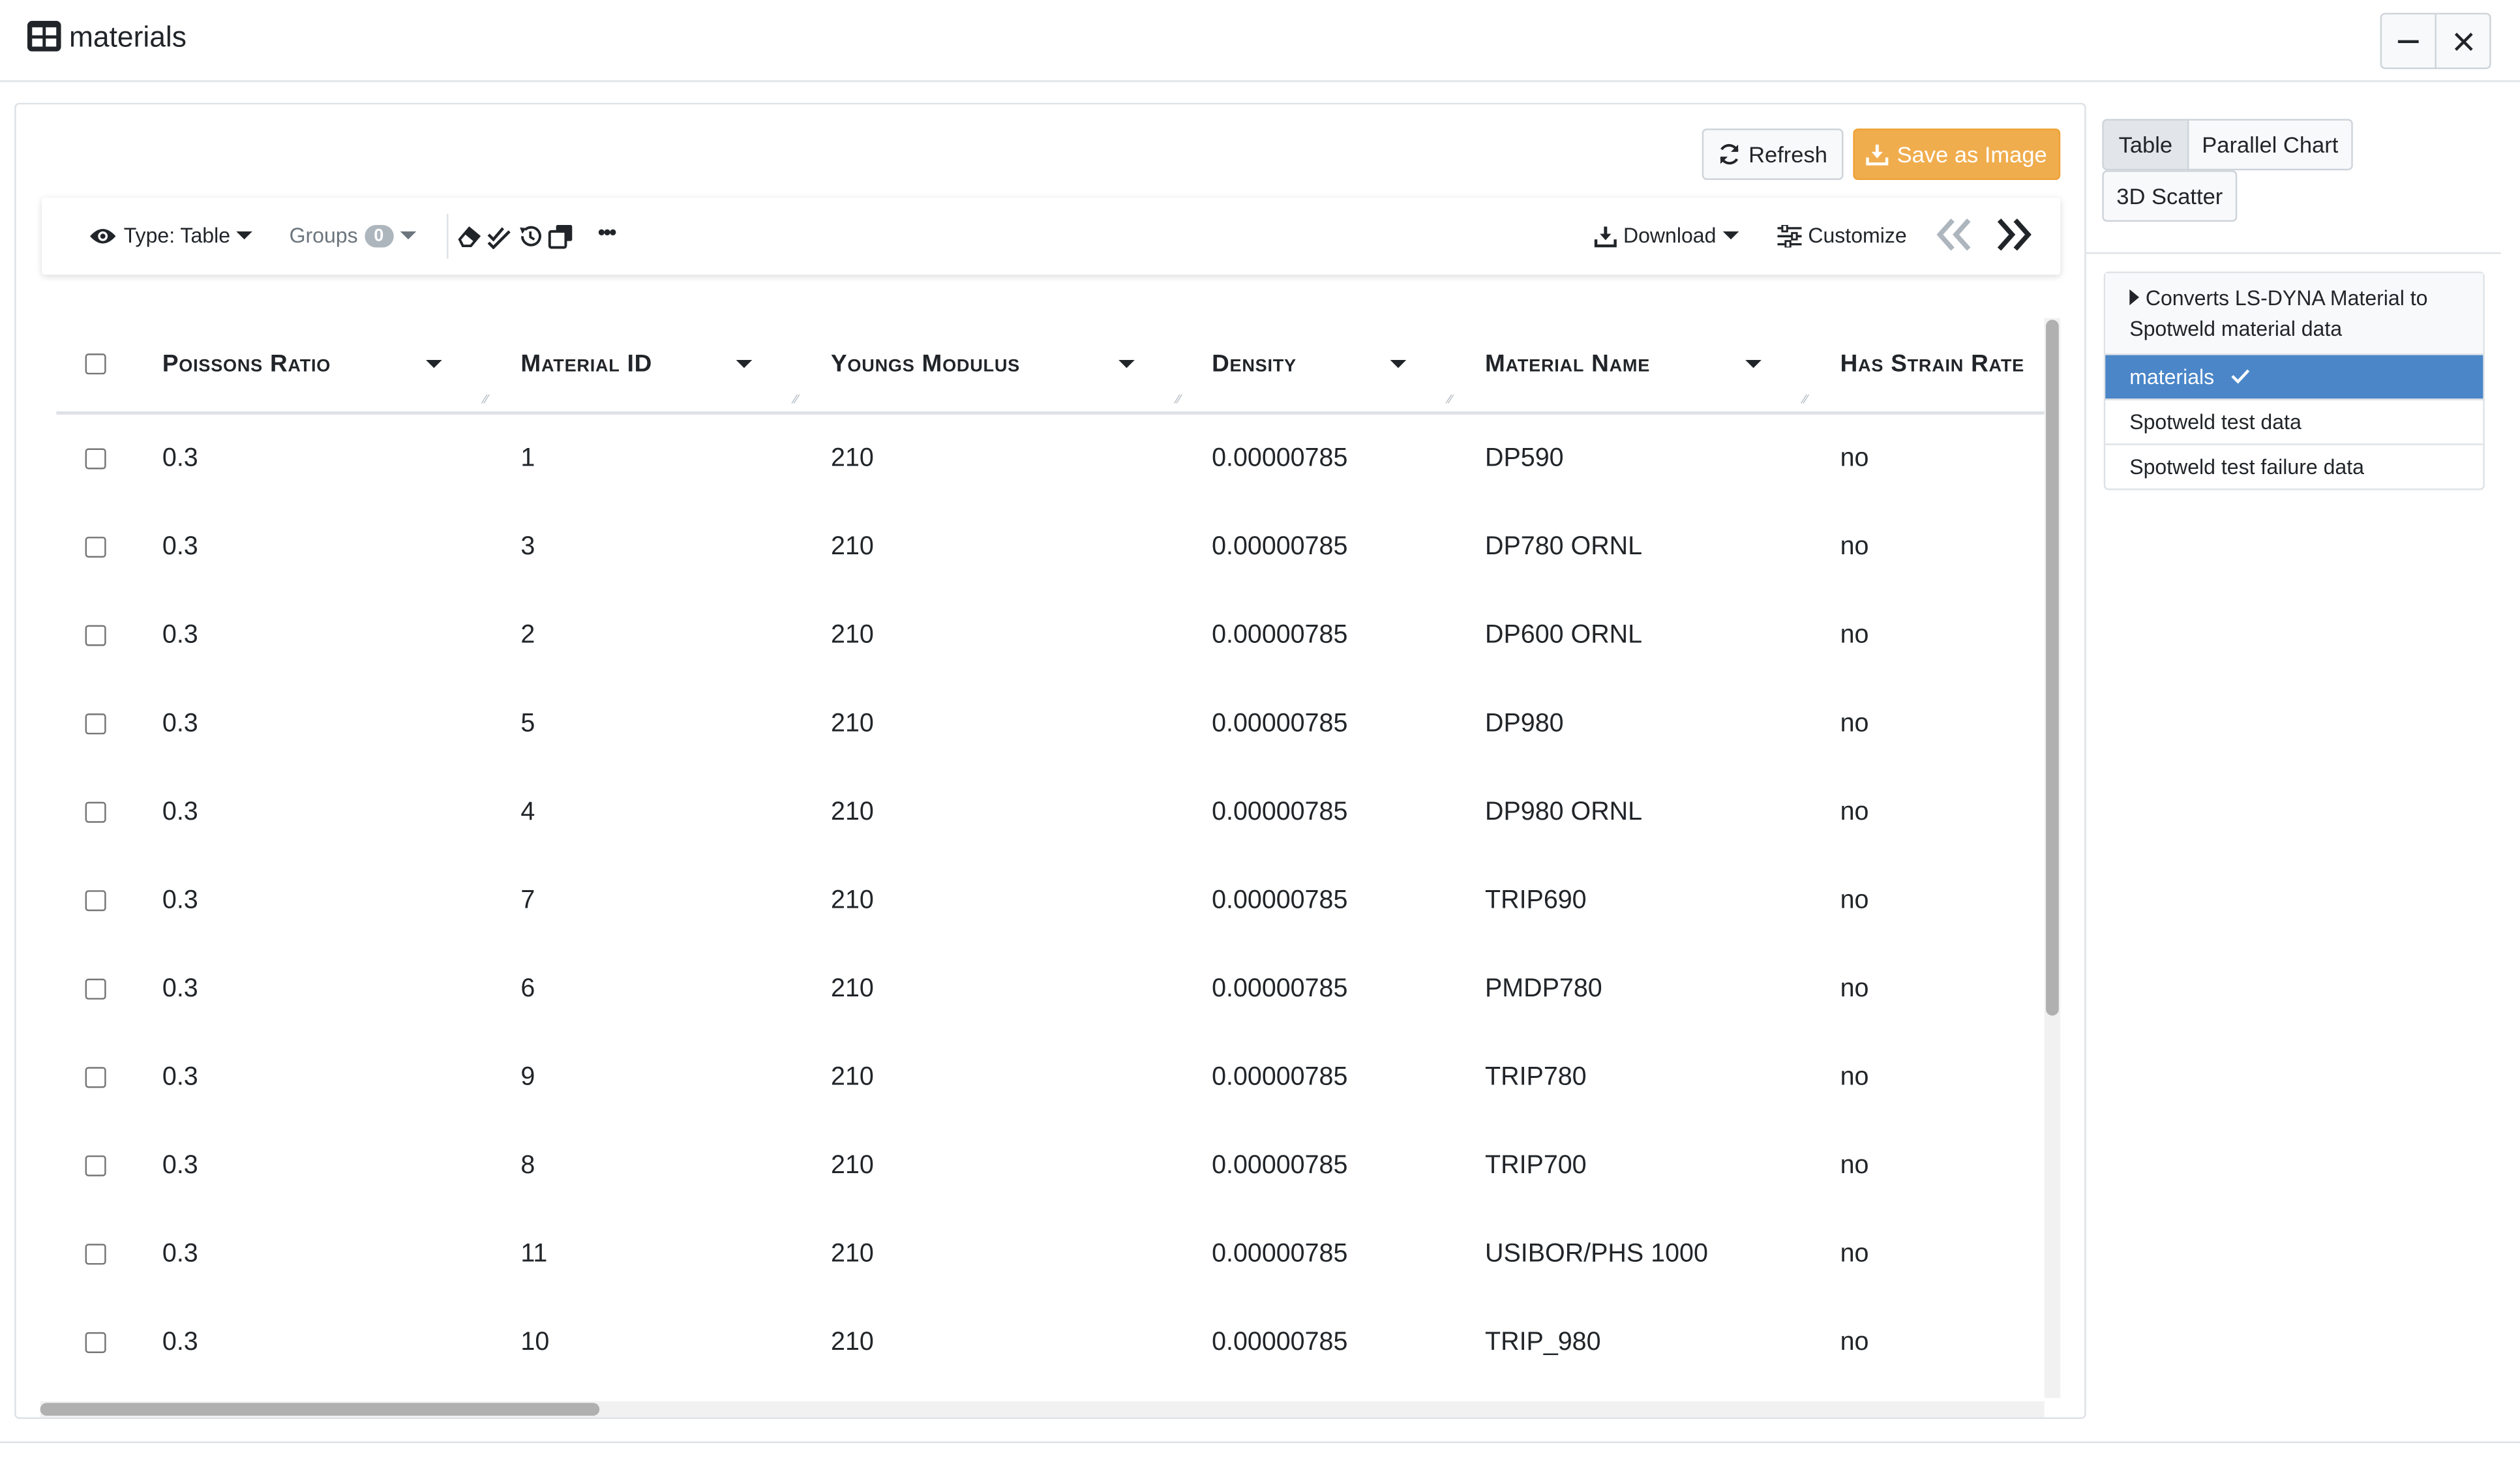 The image size is (2520, 1477). I want to click on caret-right-icon, so click(2134, 297).